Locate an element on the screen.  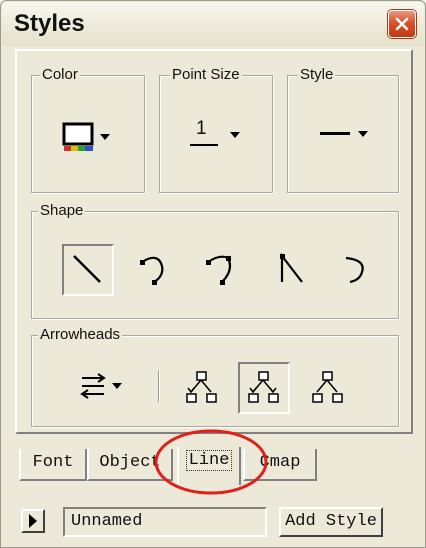
arrowhead-direction-button is located at coordinates (108, 386).